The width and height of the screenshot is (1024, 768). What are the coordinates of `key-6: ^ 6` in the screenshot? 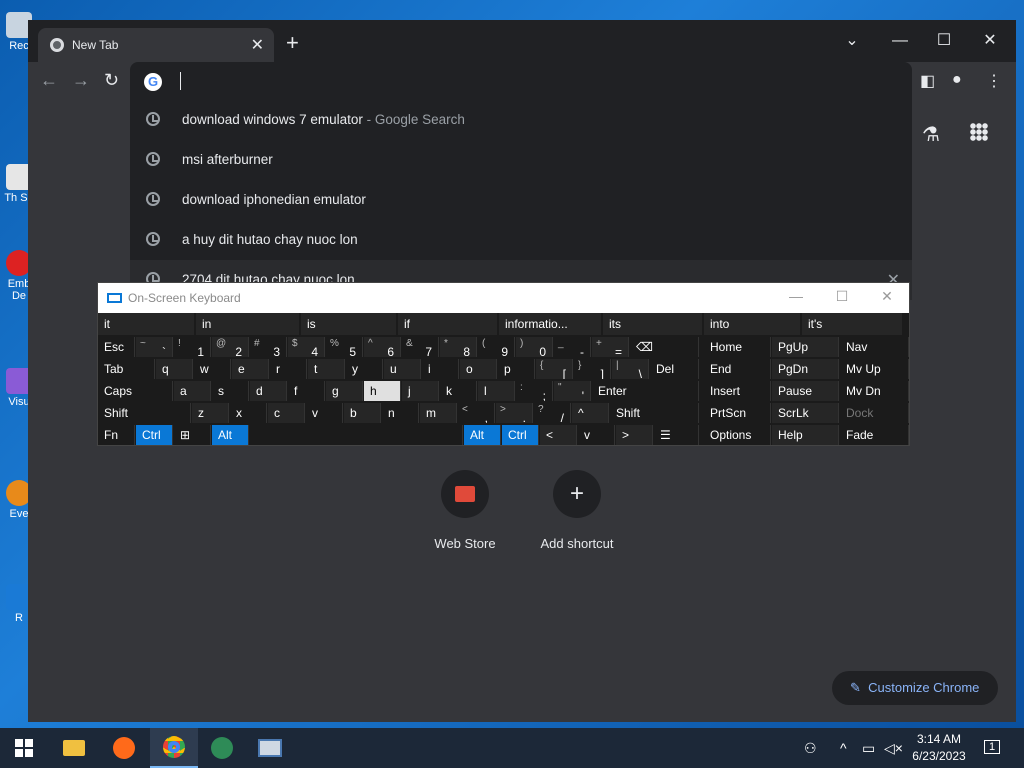 It's located at (382, 347).